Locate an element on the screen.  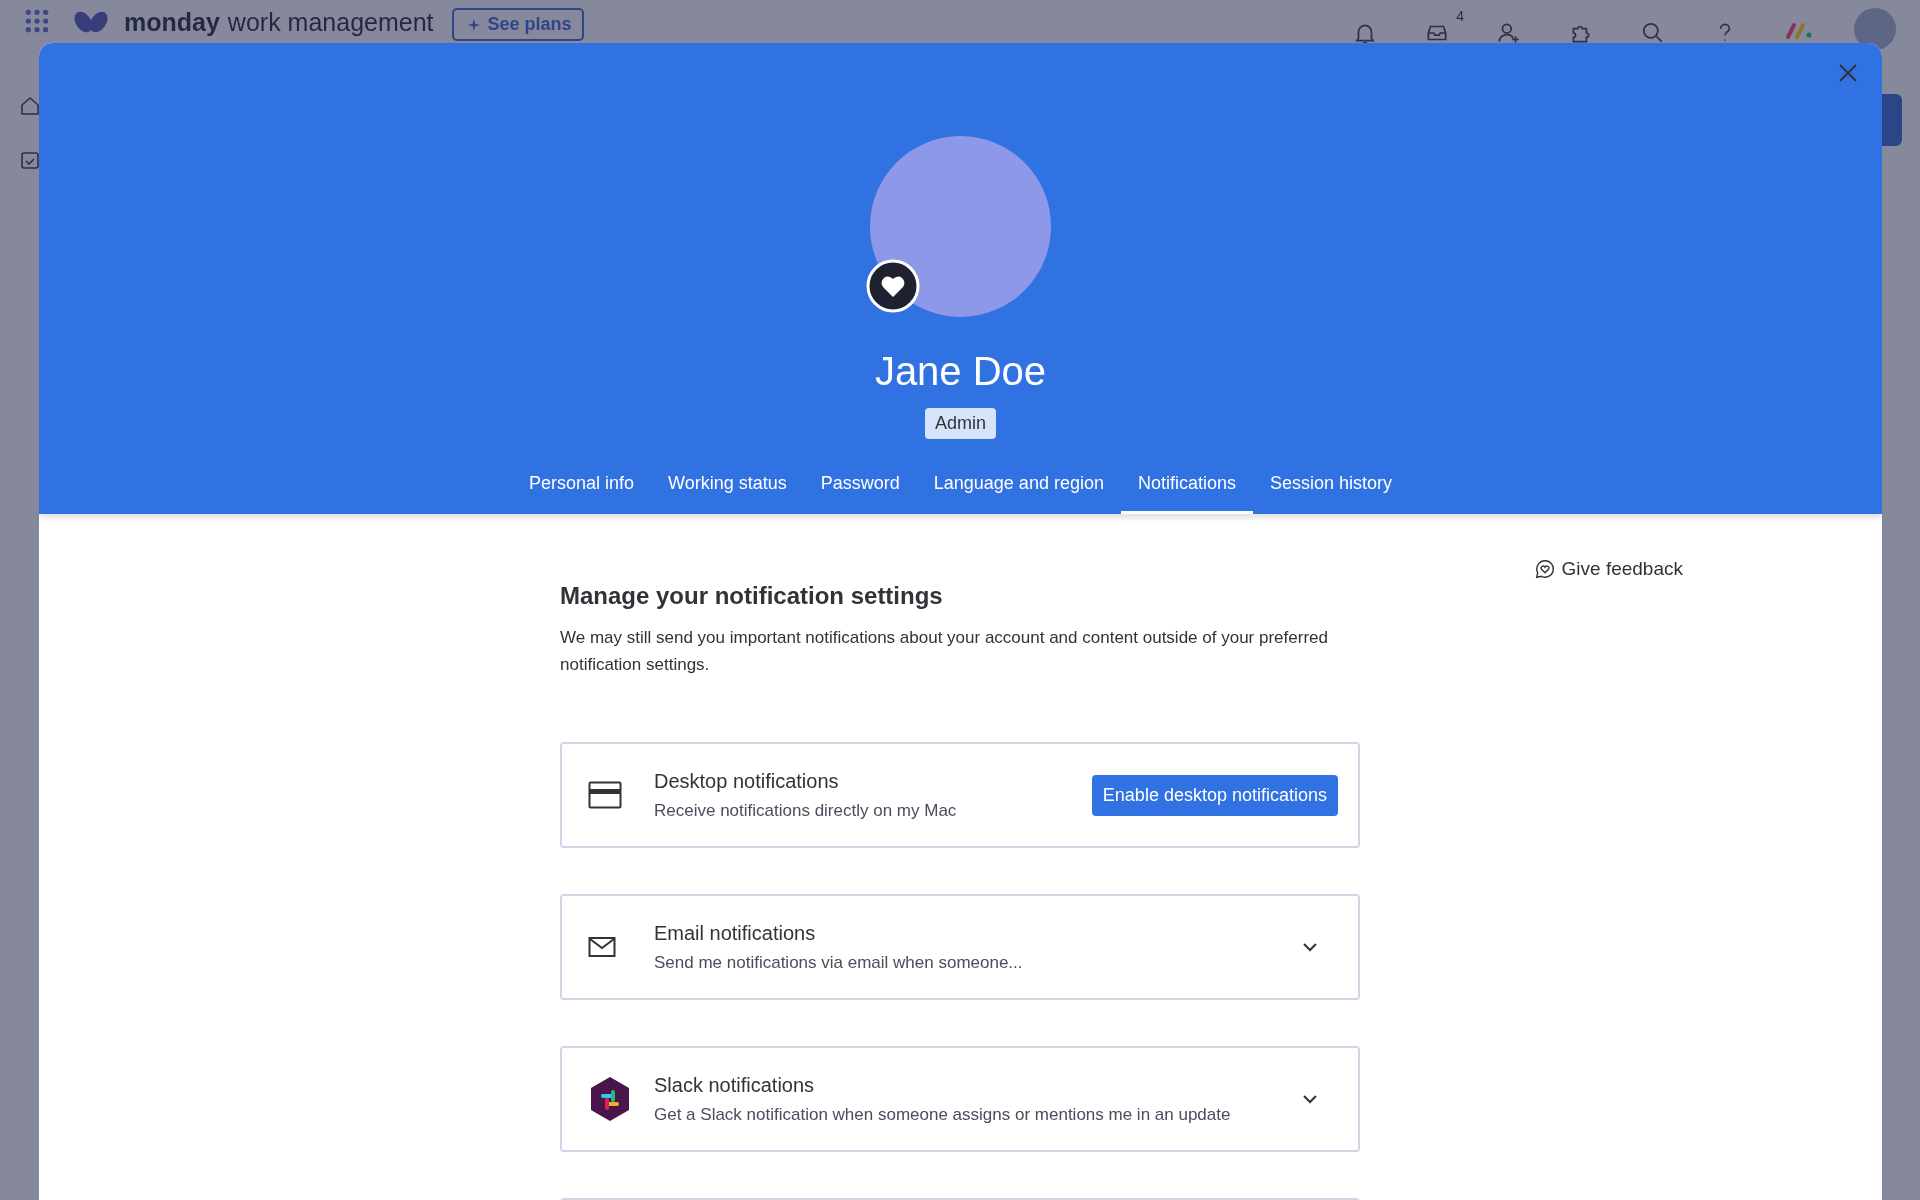
product-subtitle: work management is located at coordinates (330, 22).